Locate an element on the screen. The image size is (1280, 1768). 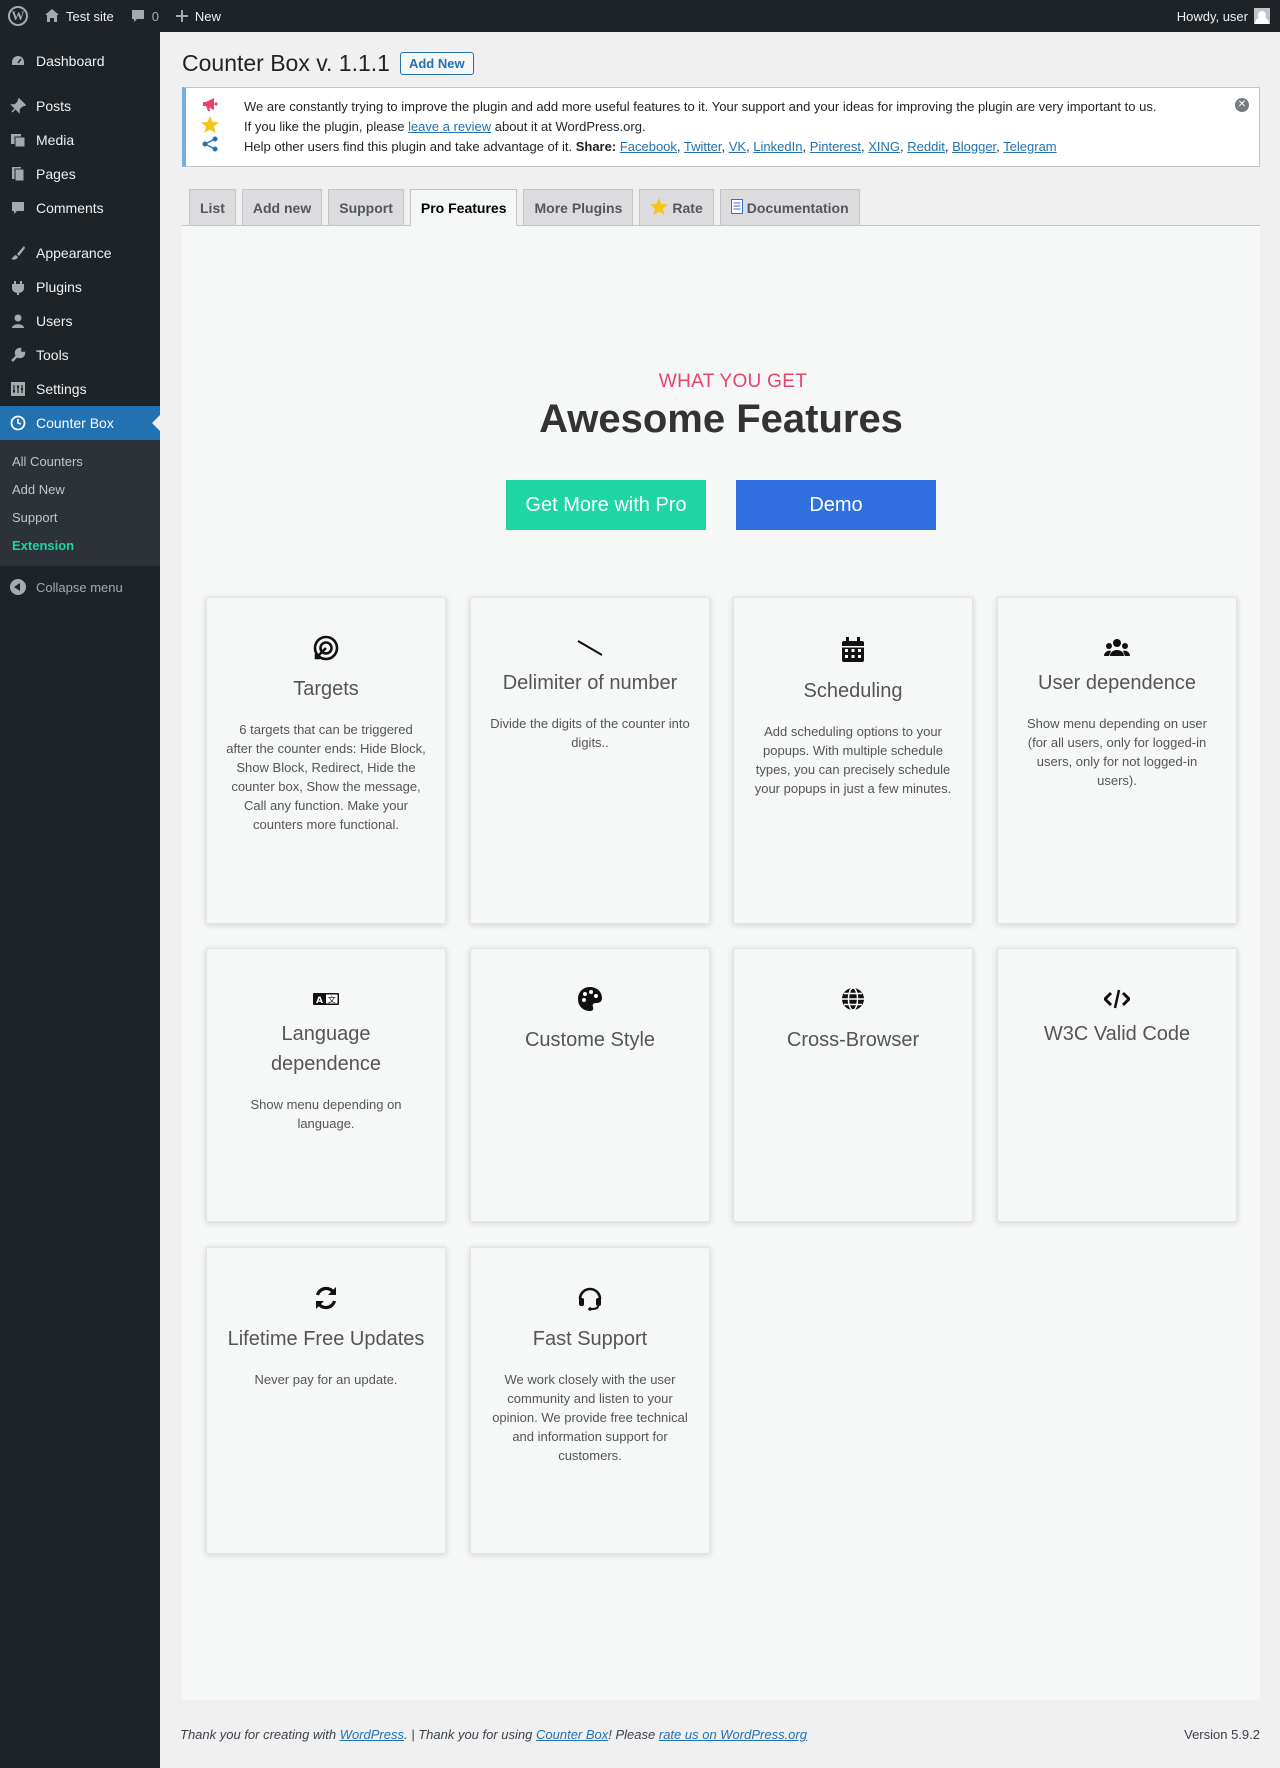
tab-label: Support is located at coordinates (366, 207).